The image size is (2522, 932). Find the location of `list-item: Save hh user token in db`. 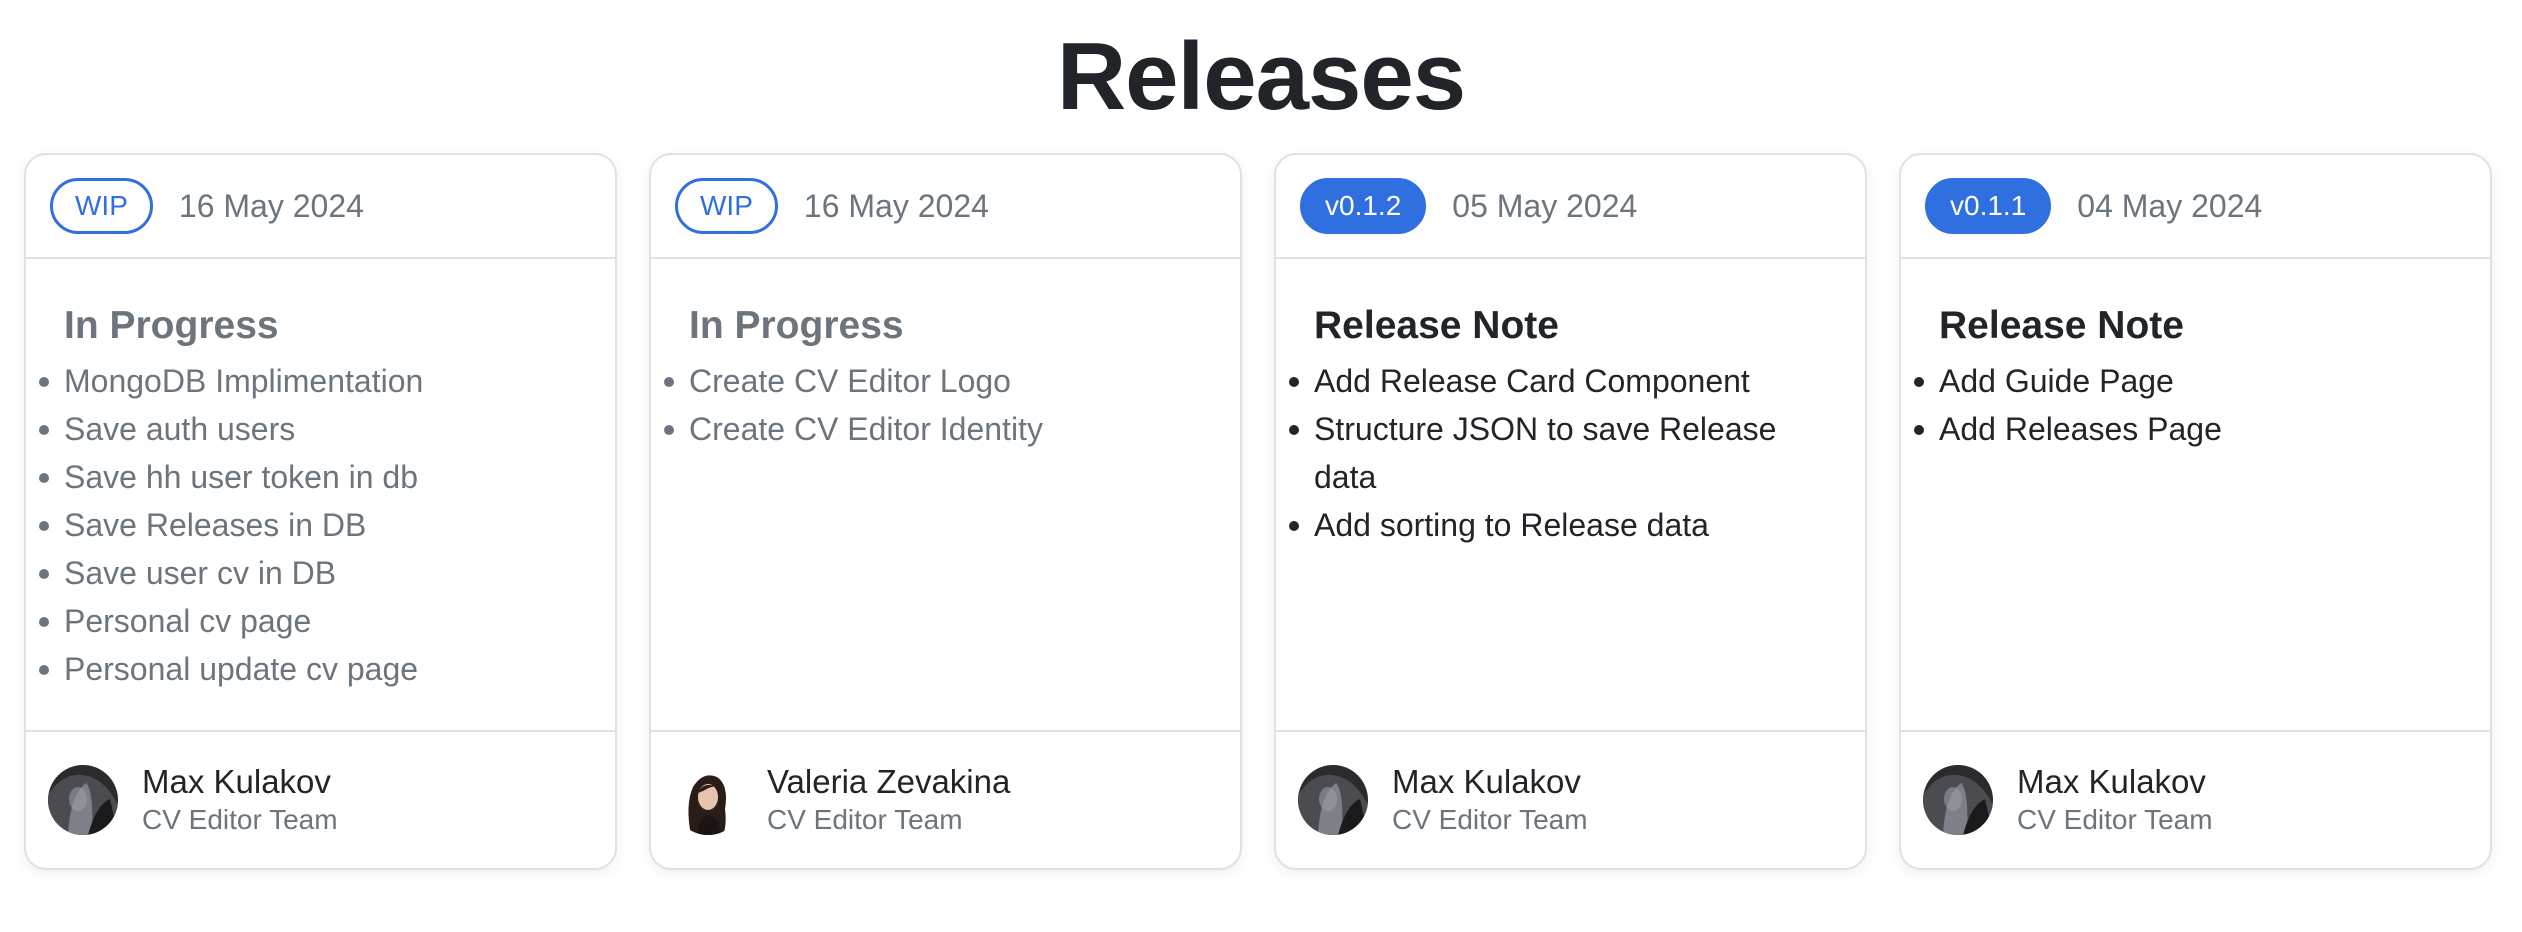

list-item: Save hh user token in db is located at coordinates (315, 477).